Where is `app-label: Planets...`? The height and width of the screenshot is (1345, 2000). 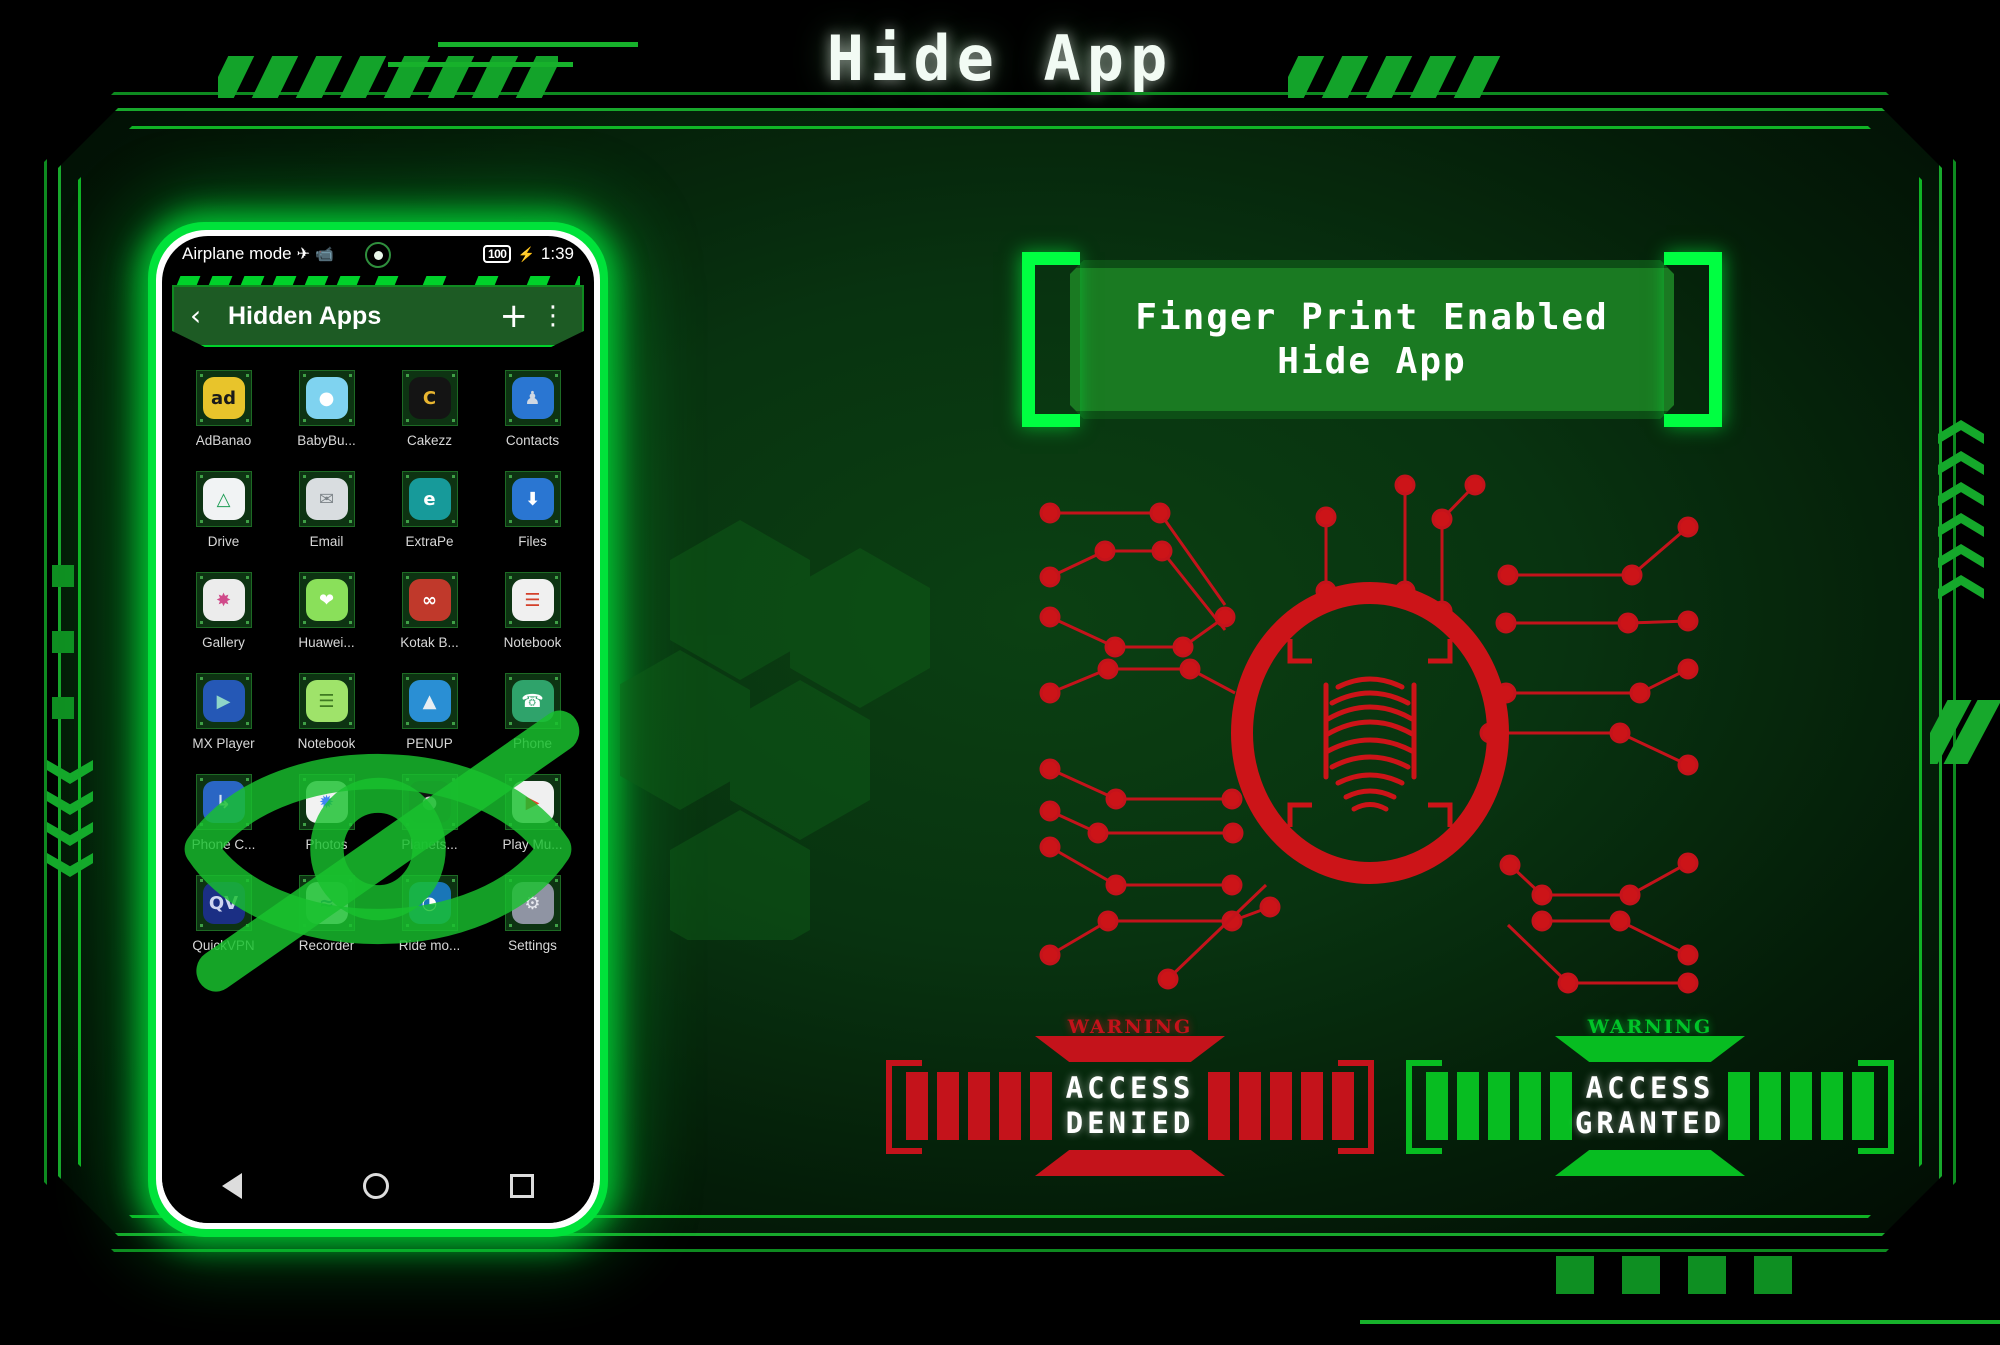
app-label: Planets... is located at coordinates (429, 844).